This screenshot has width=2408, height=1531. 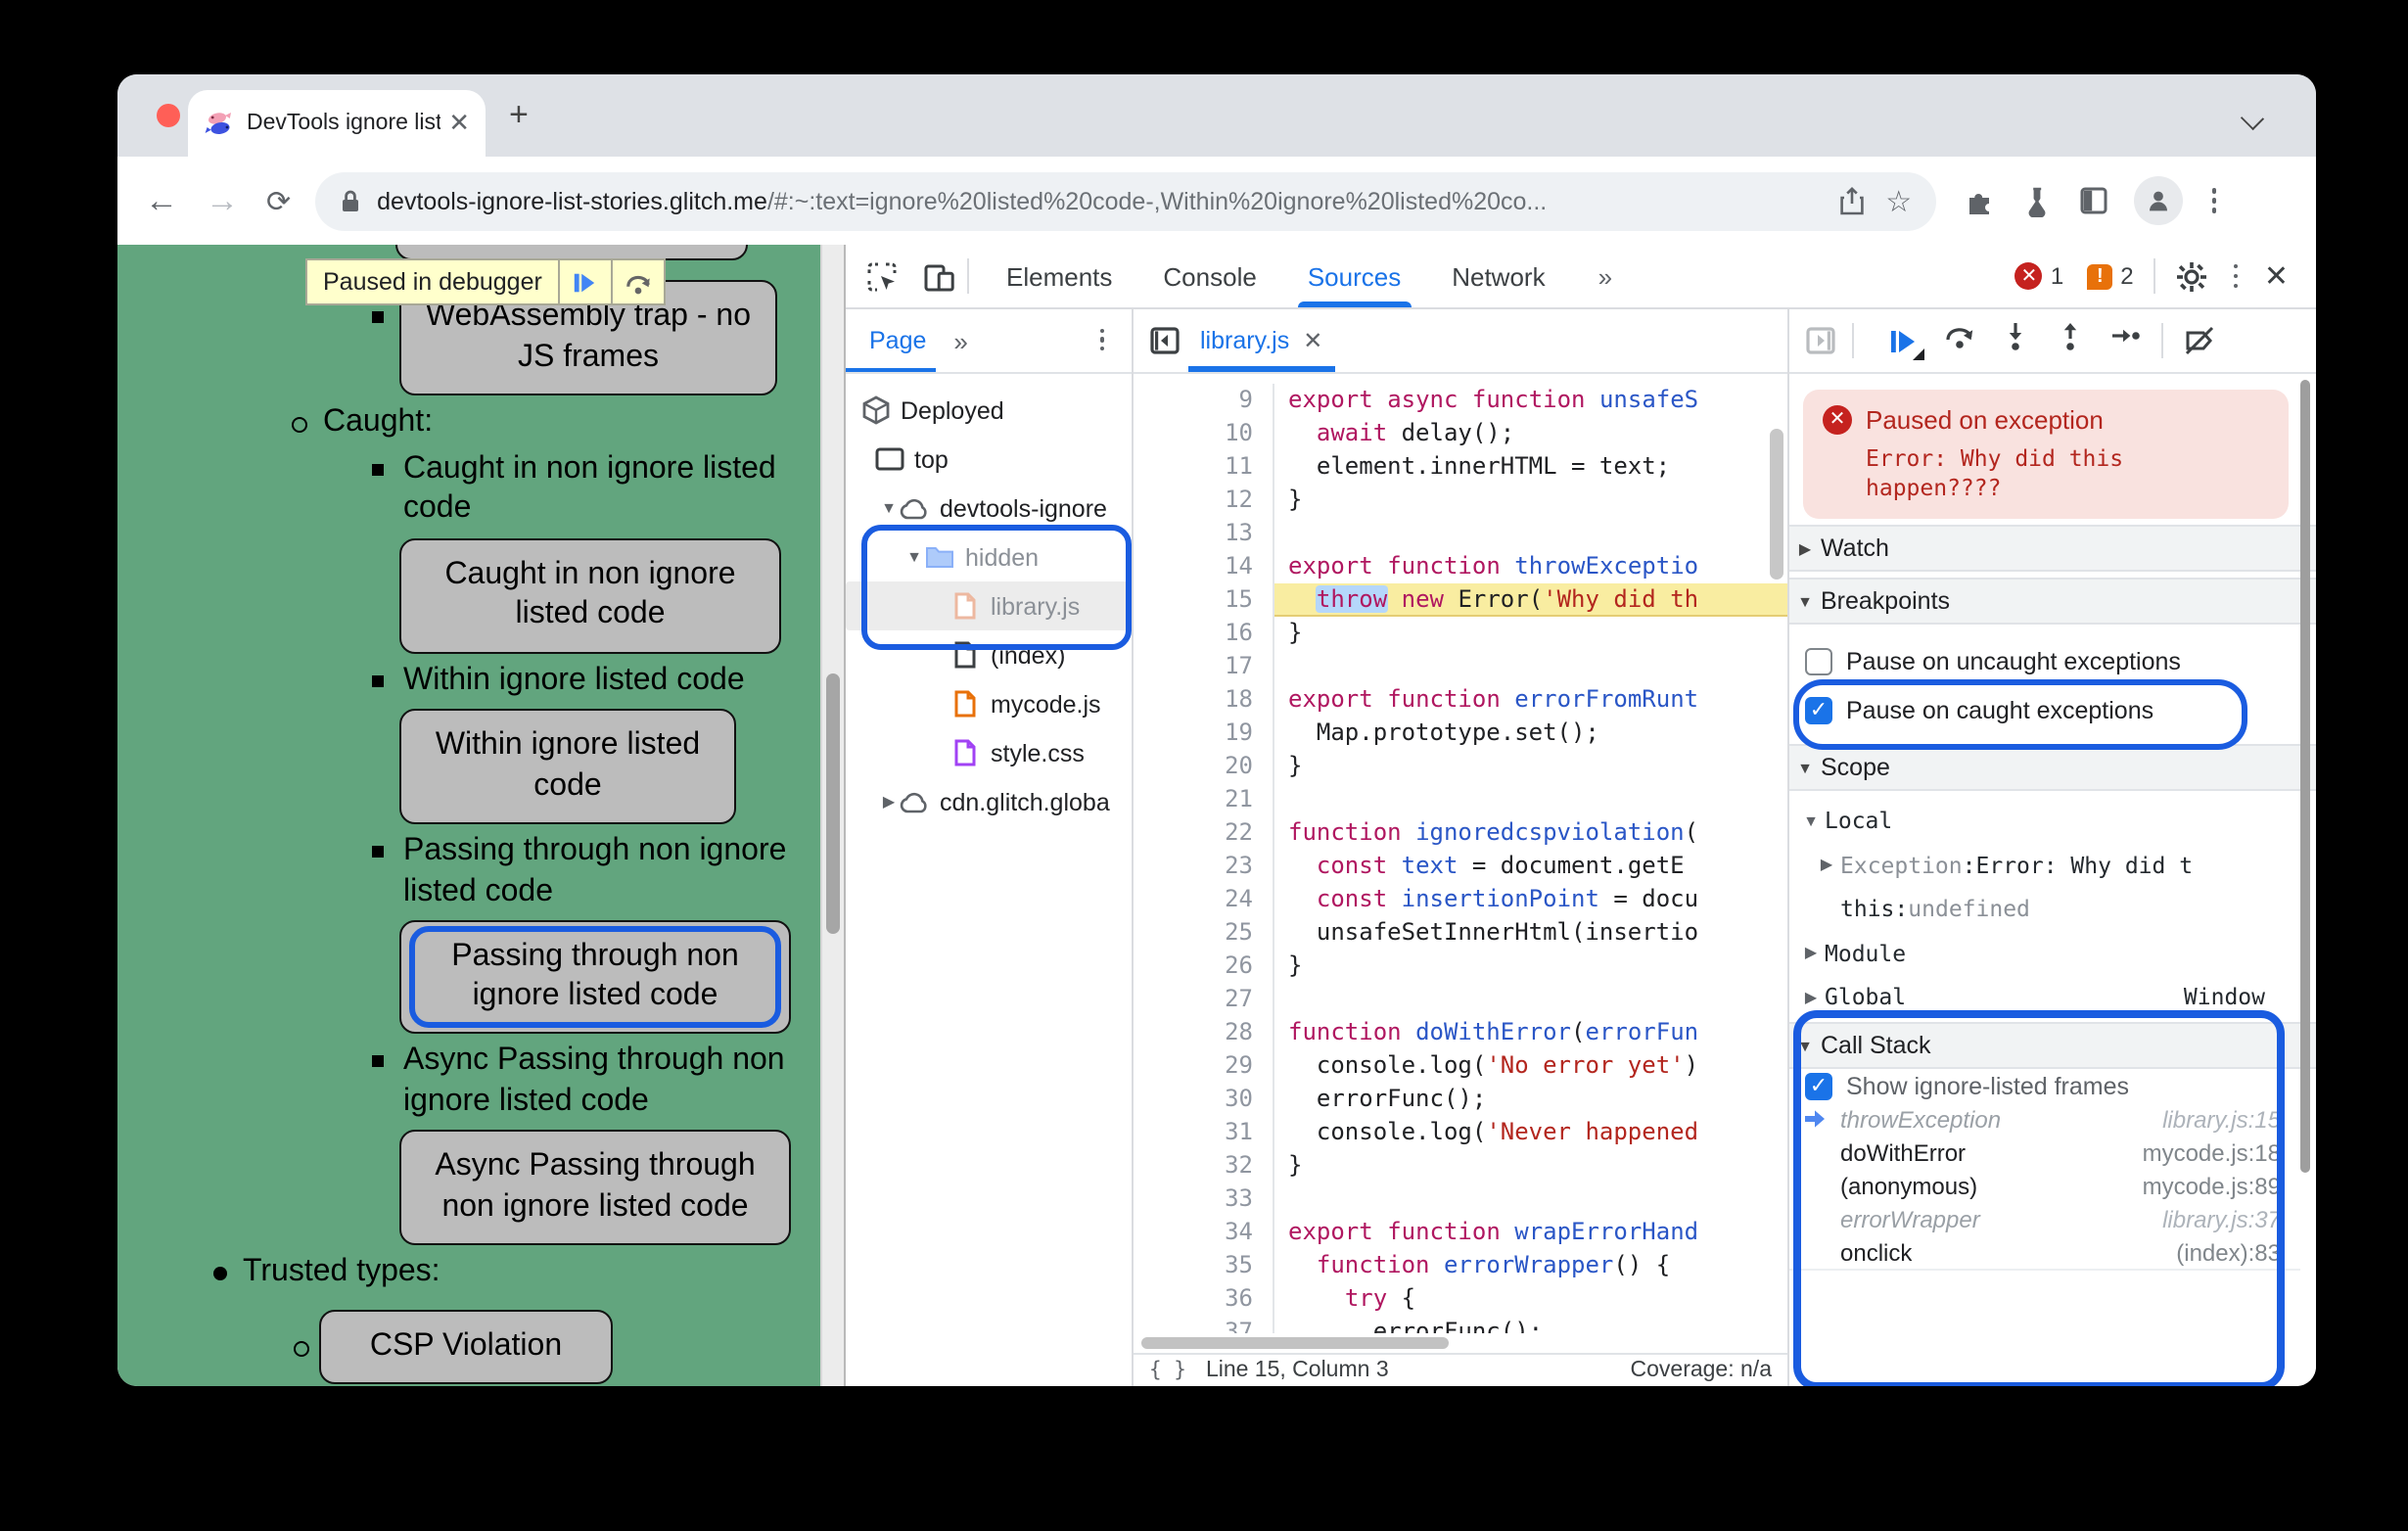 What do you see at coordinates (938, 276) in the screenshot?
I see `device-toolbar-icon` at bounding box center [938, 276].